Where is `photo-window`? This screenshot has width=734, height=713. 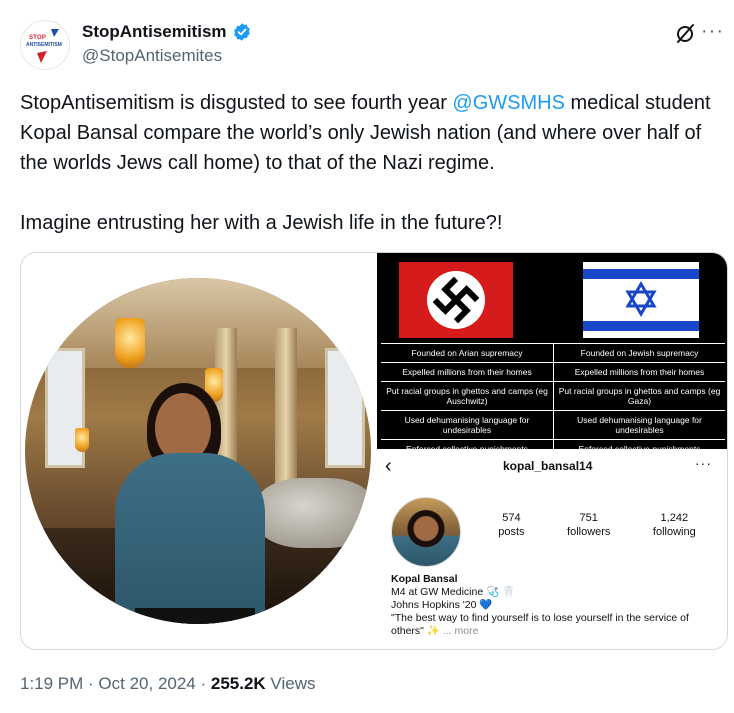
photo-window is located at coordinates (345, 408).